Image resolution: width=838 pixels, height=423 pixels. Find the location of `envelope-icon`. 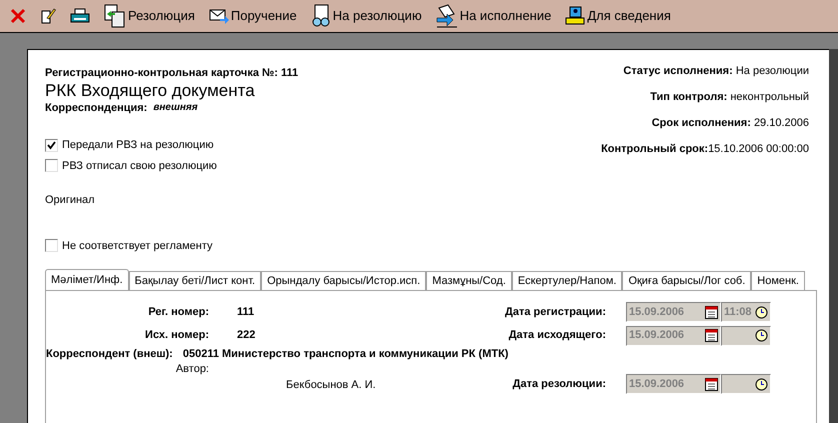

envelope-icon is located at coordinates (218, 16).